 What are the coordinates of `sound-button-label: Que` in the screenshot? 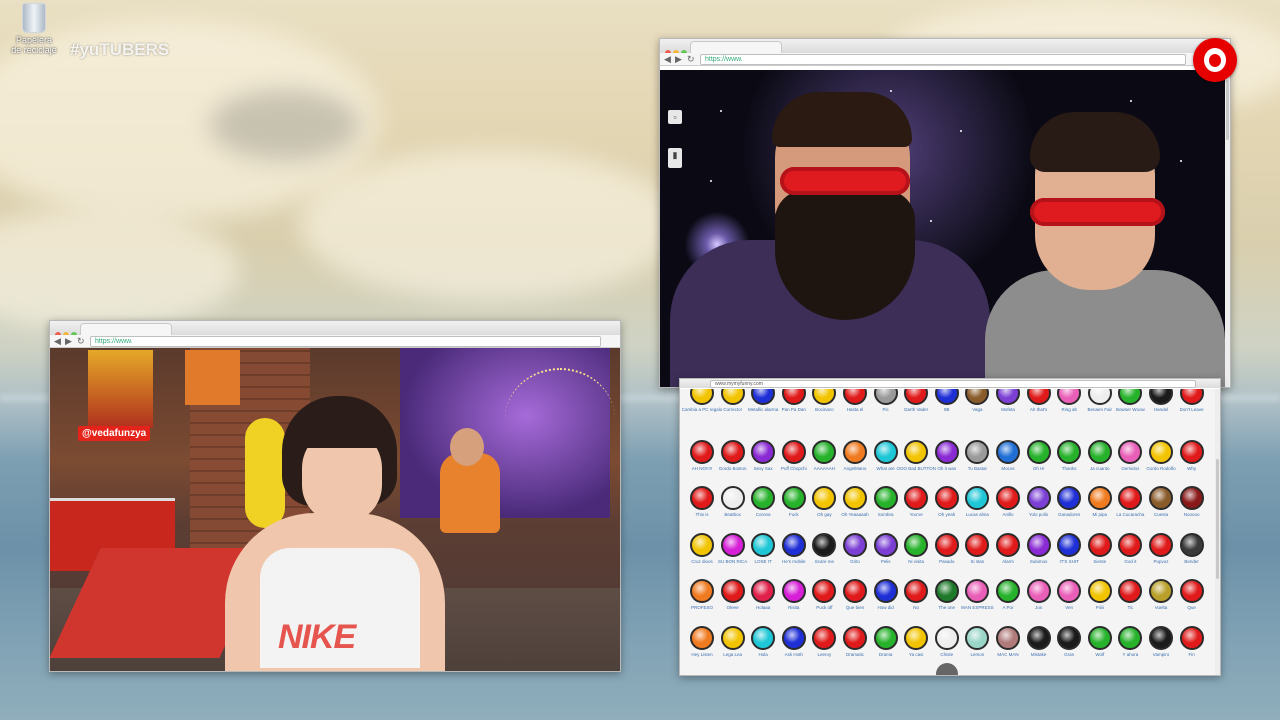 It's located at (1191, 607).